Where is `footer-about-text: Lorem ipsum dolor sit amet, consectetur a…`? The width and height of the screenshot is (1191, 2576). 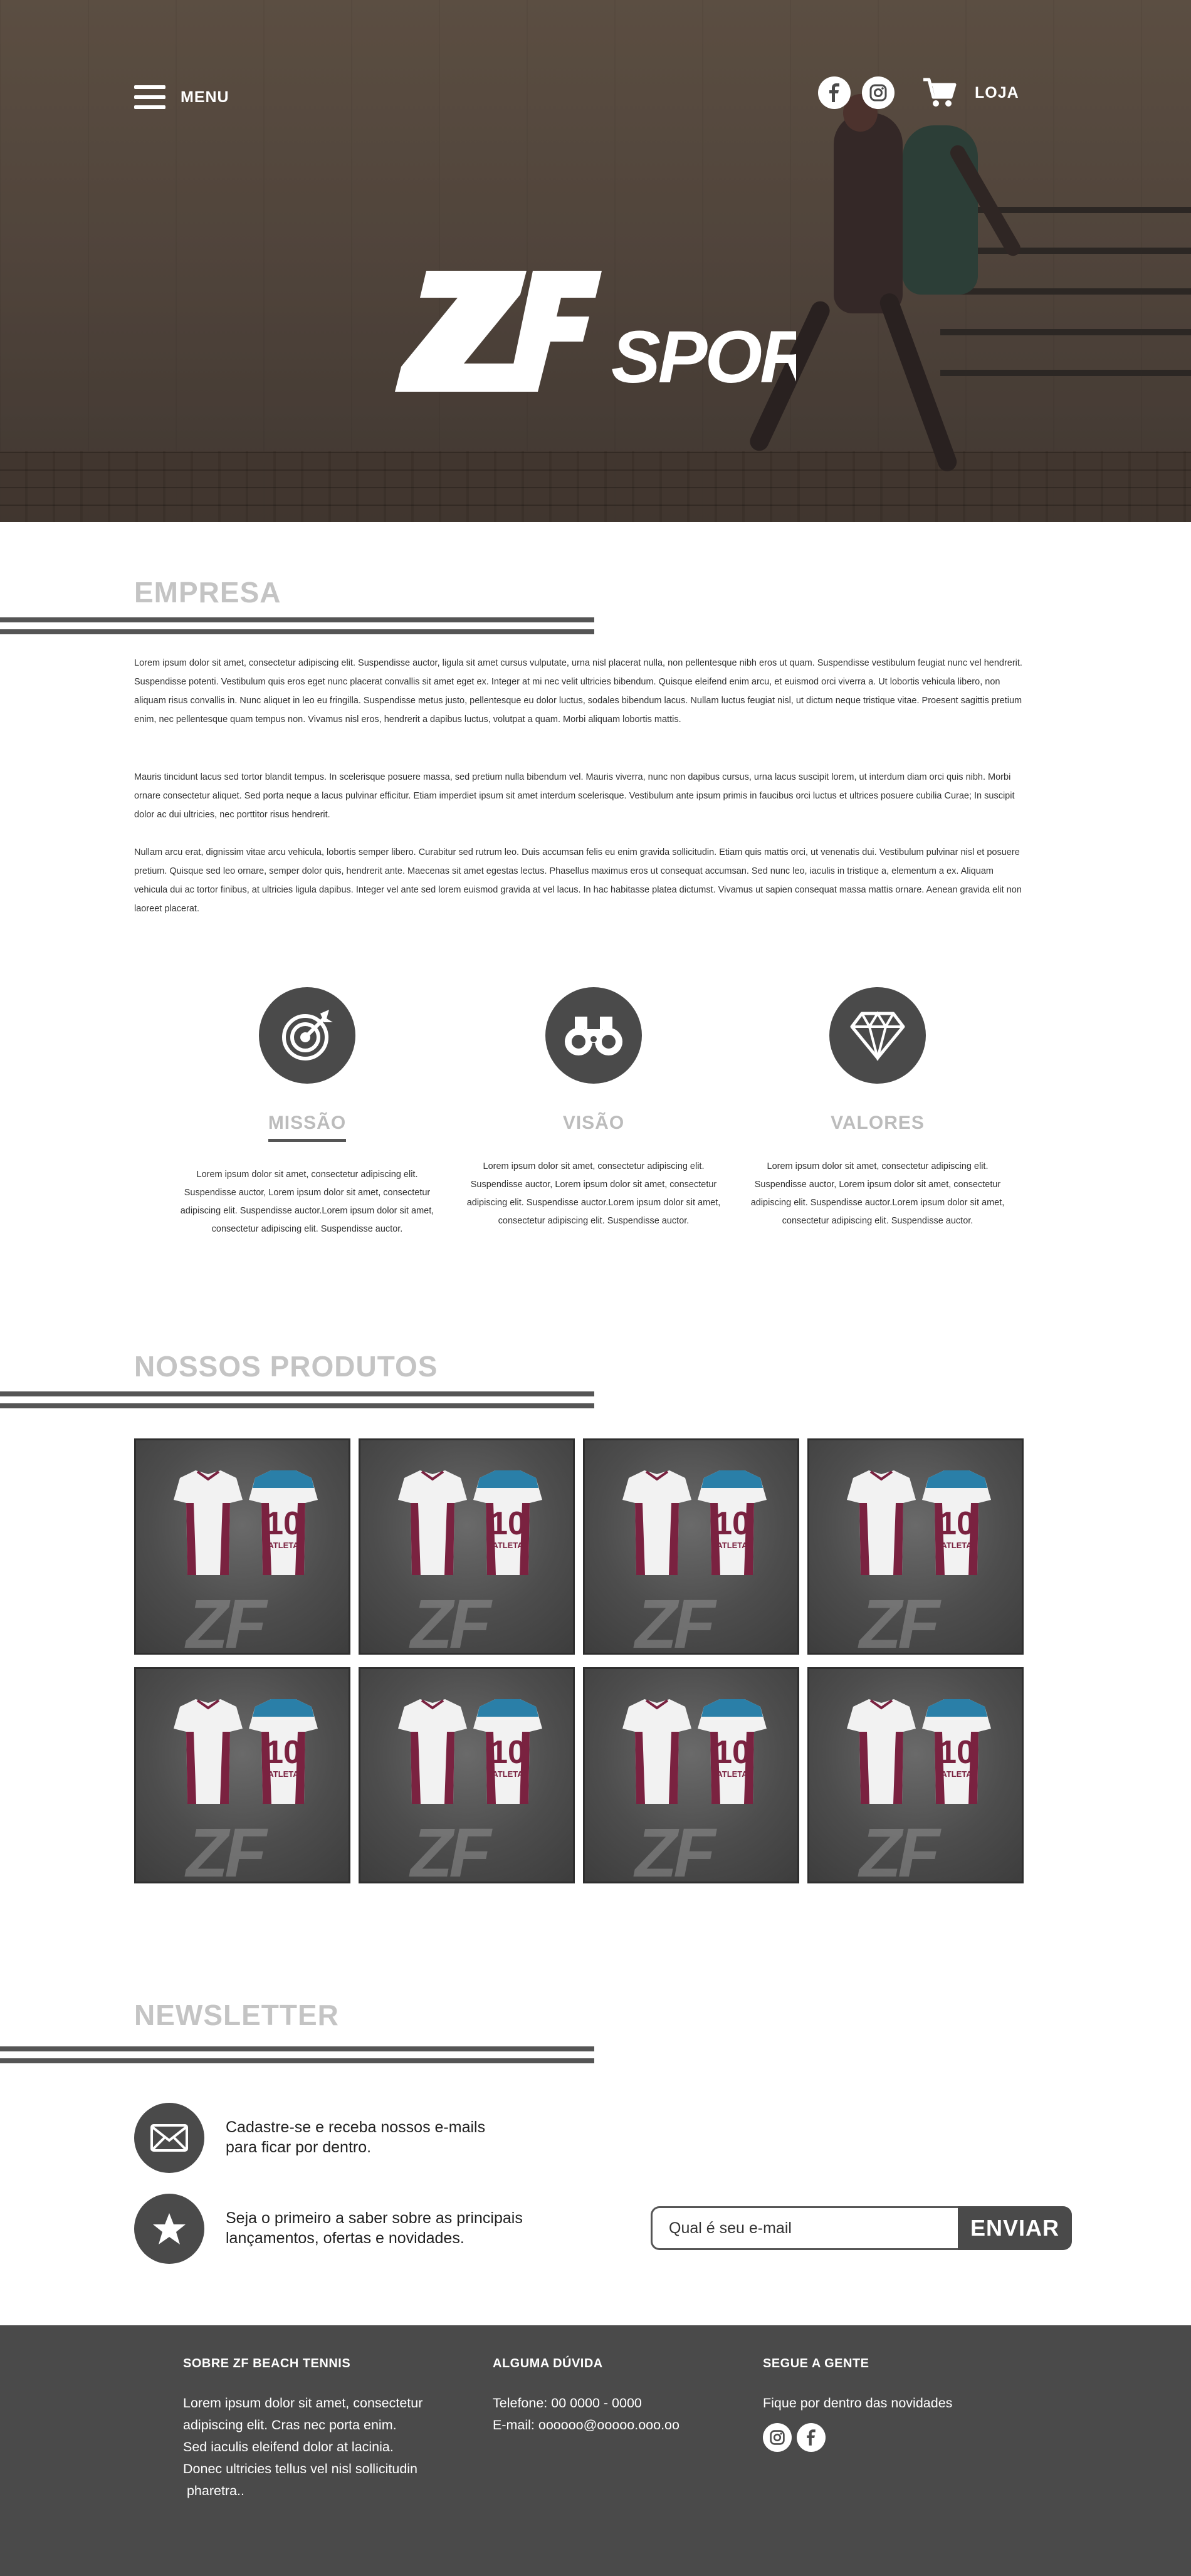
footer-about-text: Lorem ipsum dolor sit amet, consectetur a… is located at coordinates (302, 2447).